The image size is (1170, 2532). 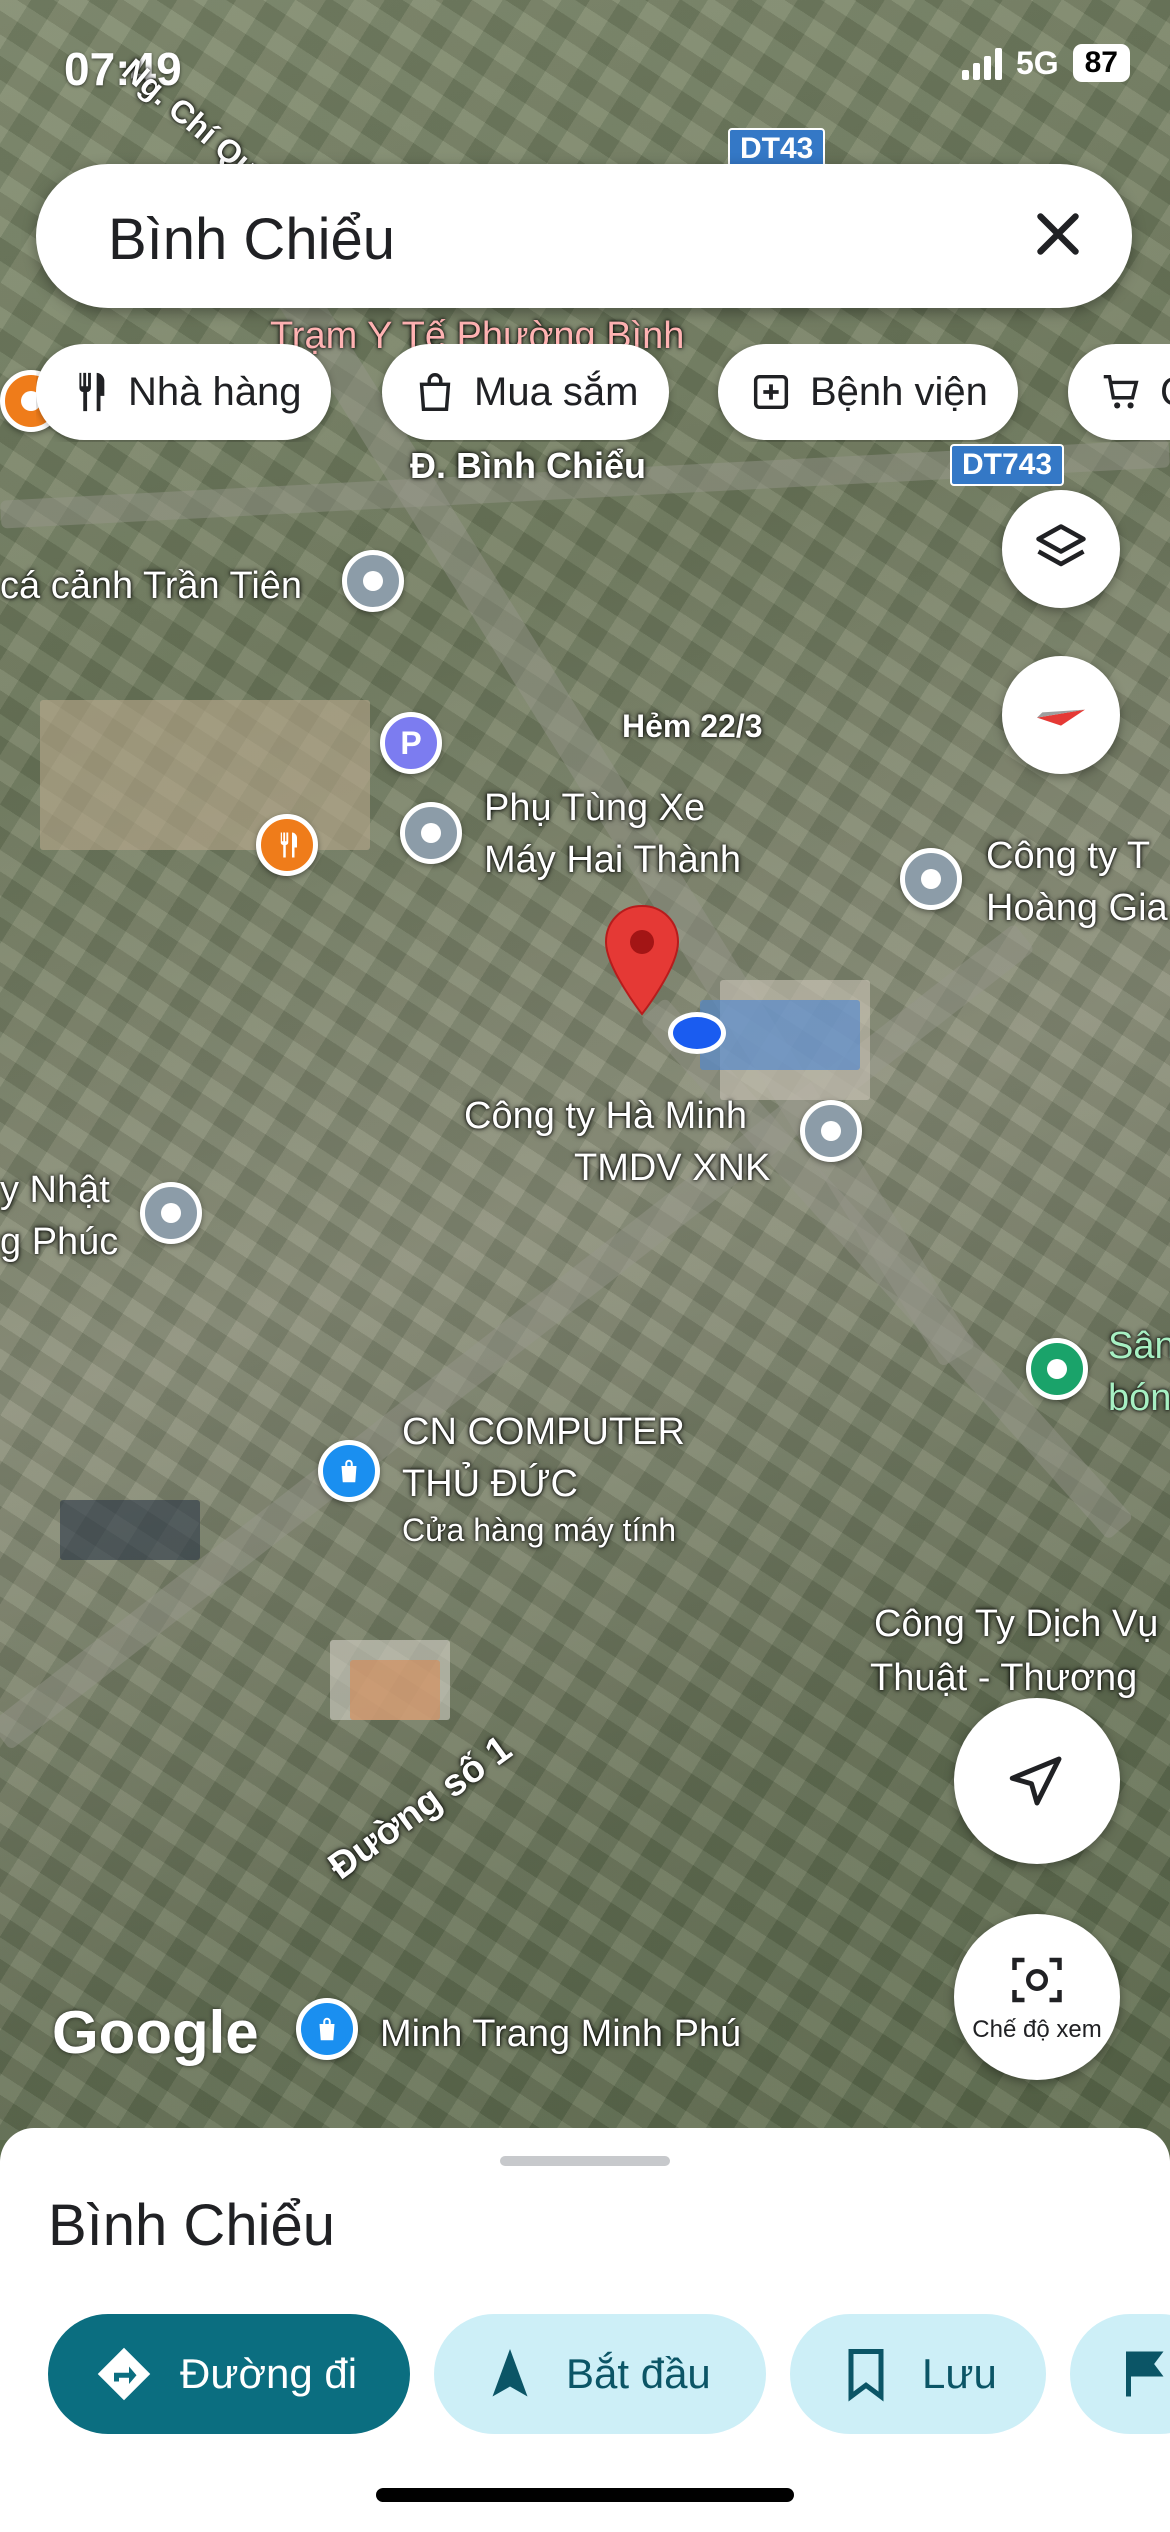 What do you see at coordinates (124, 2374) in the screenshot?
I see `directions-icon` at bounding box center [124, 2374].